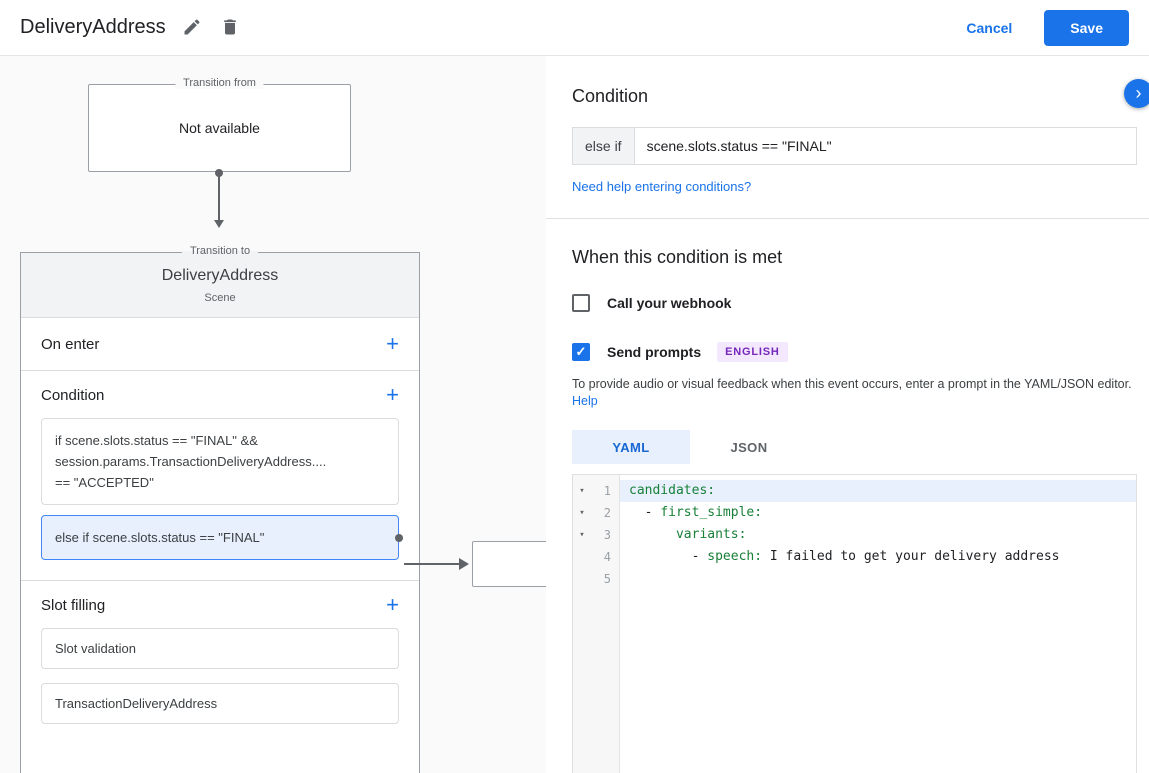 Image resolution: width=1149 pixels, height=773 pixels. I want to click on code-line-content: - first_simple:, so click(696, 512).